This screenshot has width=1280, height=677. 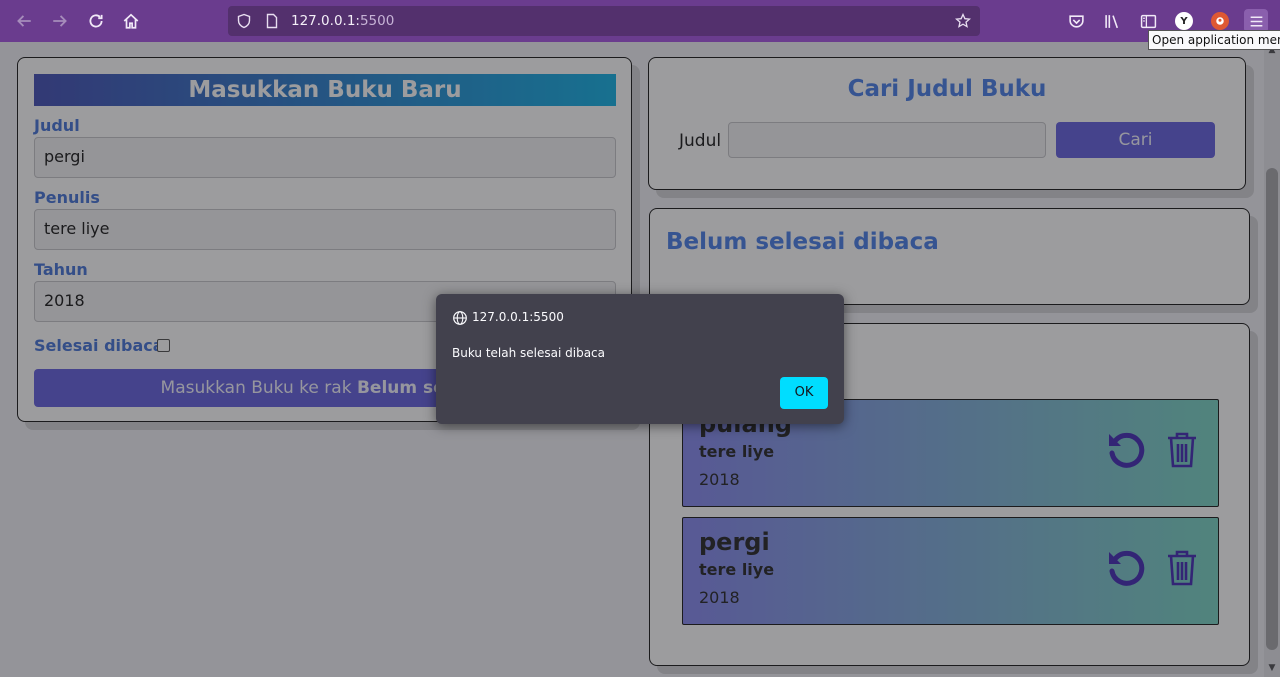 I want to click on dialog-origin: 127.0.0.1:5500, so click(x=518, y=317).